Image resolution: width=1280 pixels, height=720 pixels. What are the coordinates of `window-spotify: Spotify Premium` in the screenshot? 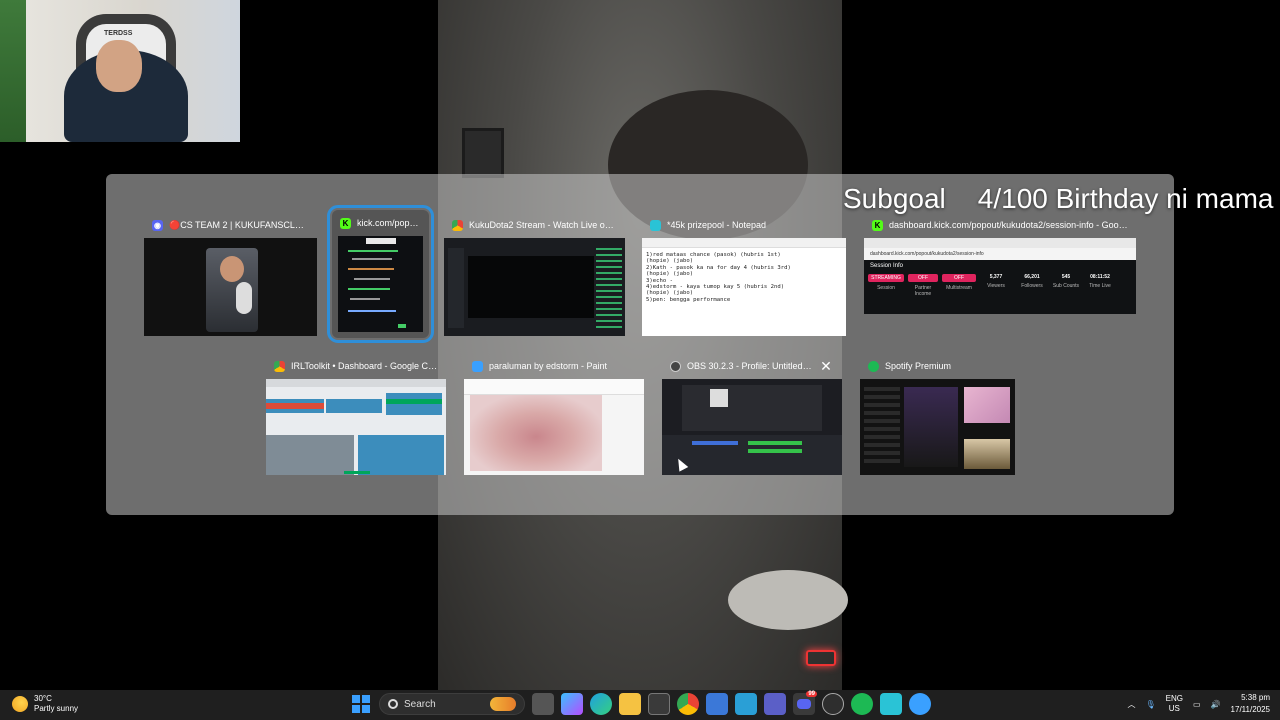 It's located at (937, 414).